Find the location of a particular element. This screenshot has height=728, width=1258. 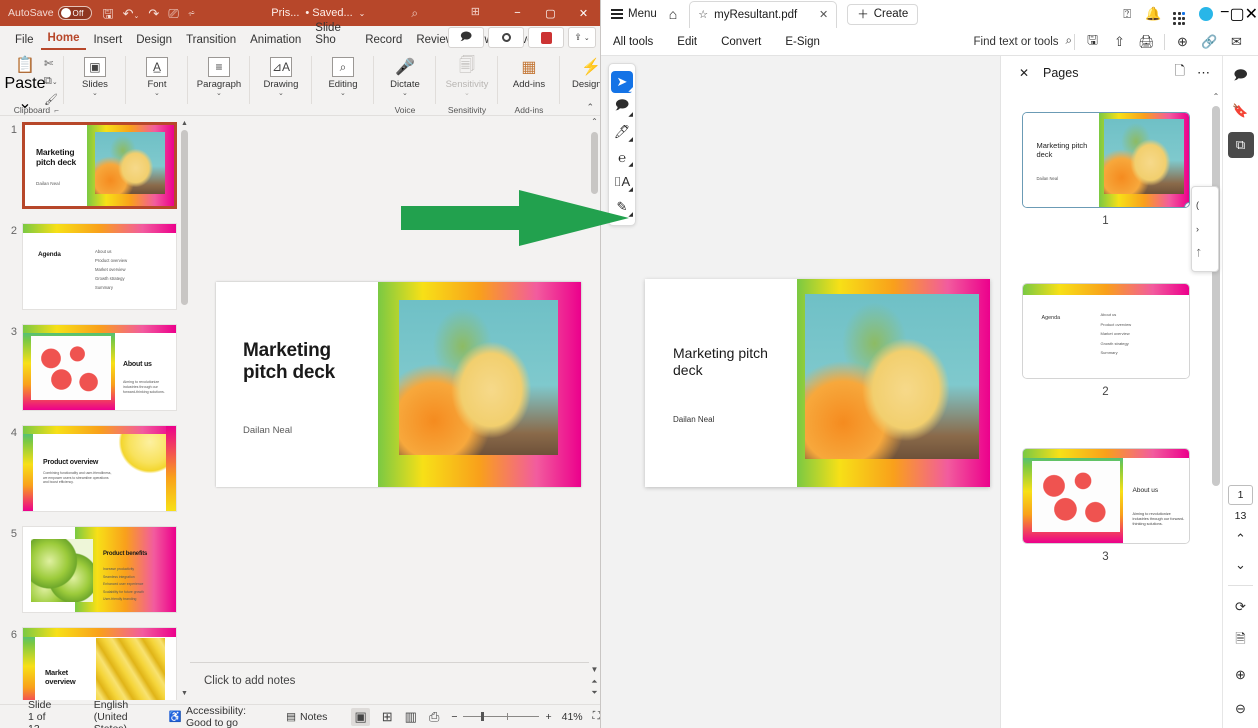

editing-button: ⌕ Editing ⌄ is located at coordinates (343, 74).